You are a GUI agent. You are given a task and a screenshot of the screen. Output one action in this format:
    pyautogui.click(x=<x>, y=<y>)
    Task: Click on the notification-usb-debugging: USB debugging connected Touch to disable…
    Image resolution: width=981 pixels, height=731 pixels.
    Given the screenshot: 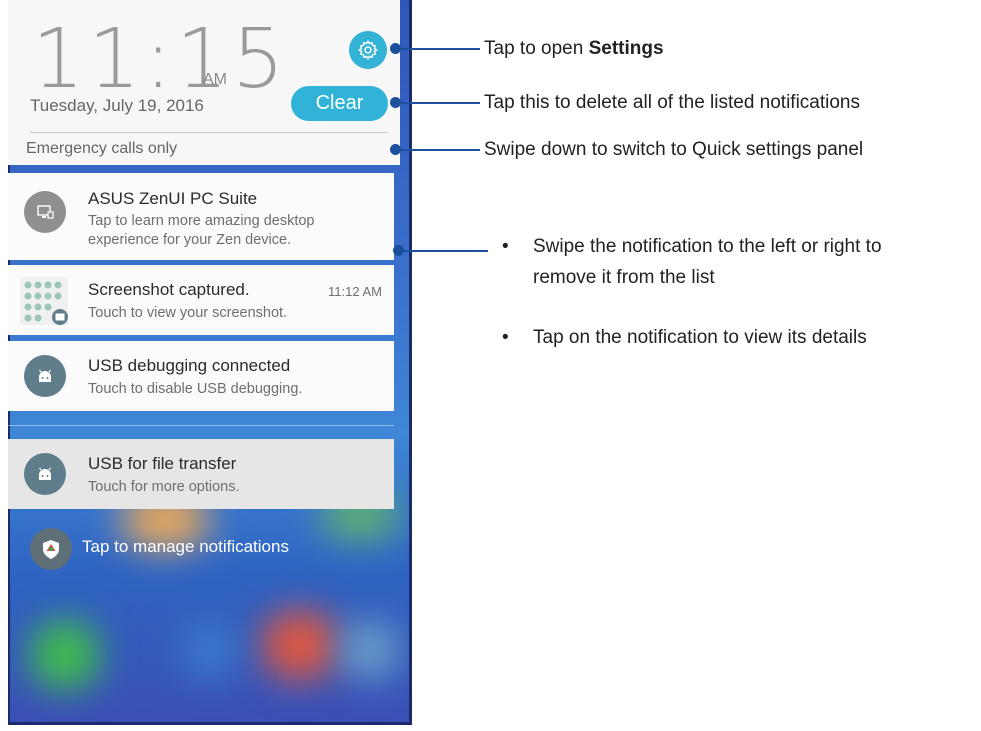 What is the action you would take?
    pyautogui.click(x=201, y=376)
    